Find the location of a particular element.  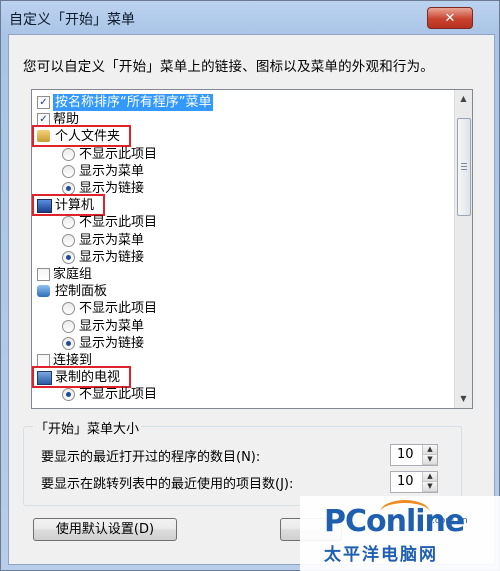

tree-item-label: 控制面板 is located at coordinates (81, 292).